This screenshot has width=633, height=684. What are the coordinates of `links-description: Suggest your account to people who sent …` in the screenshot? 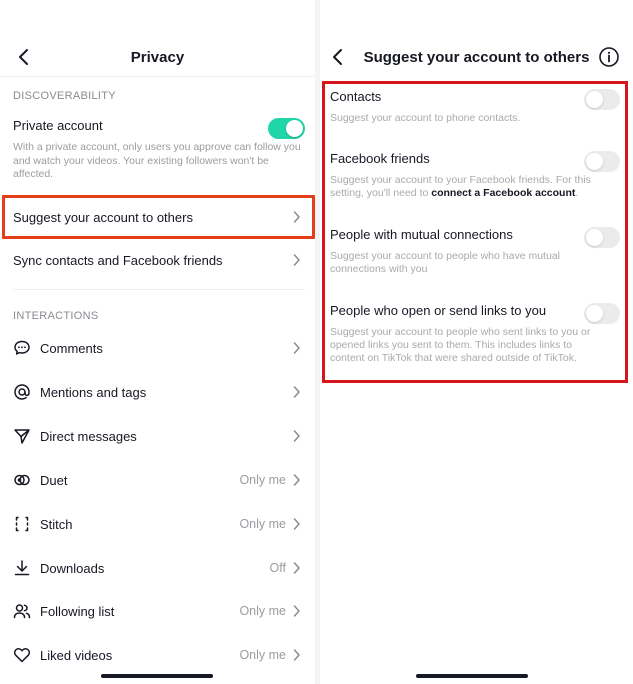 It's located at (460, 345).